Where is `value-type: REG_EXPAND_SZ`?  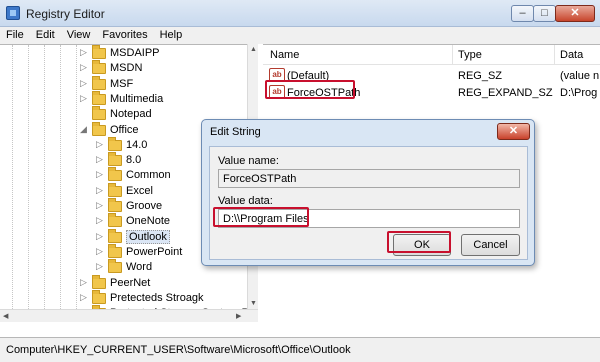
value-type: REG_EXPAND_SZ is located at coordinates (505, 93).